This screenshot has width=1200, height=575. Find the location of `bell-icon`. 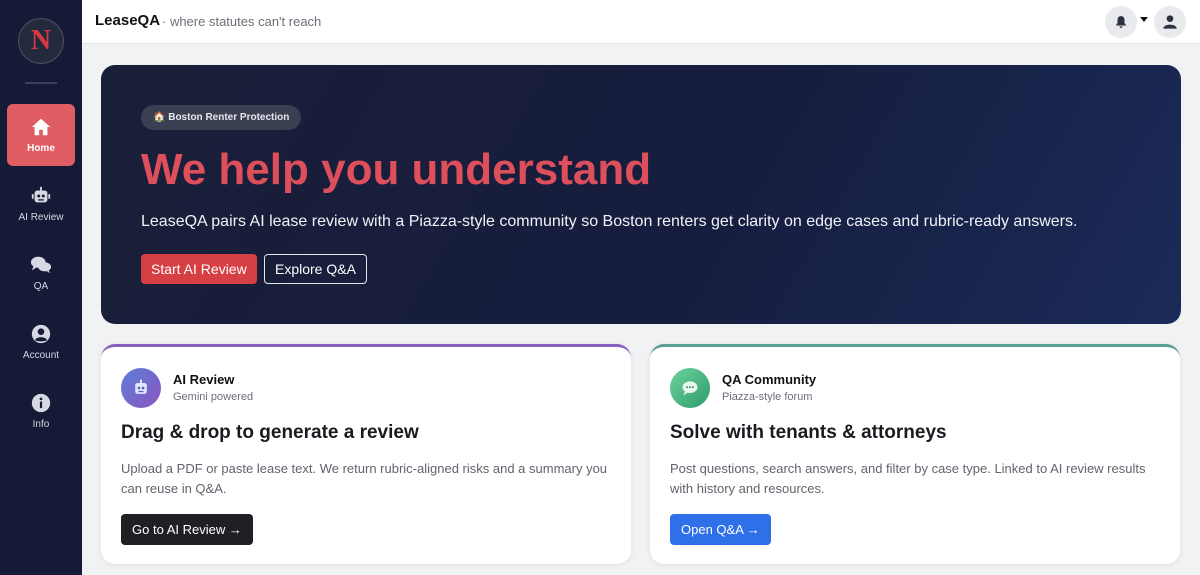

bell-icon is located at coordinates (1121, 22).